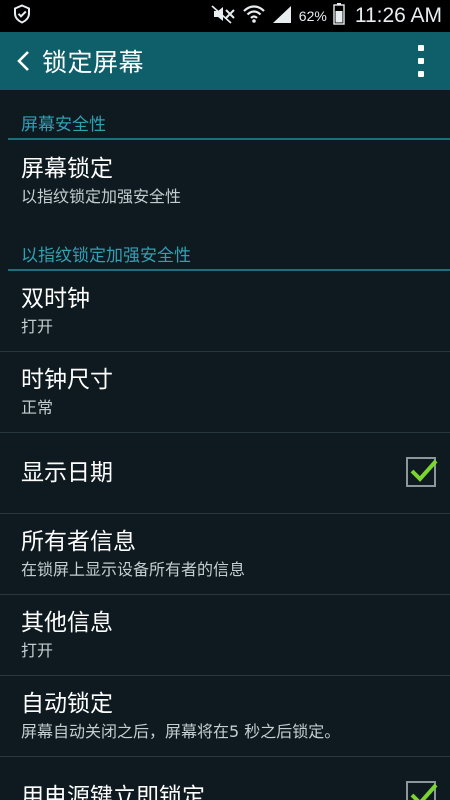 The height and width of the screenshot is (800, 450). Describe the element at coordinates (225, 392) in the screenshot. I see `setting-clock-size: 时钟尺寸 正常` at that location.